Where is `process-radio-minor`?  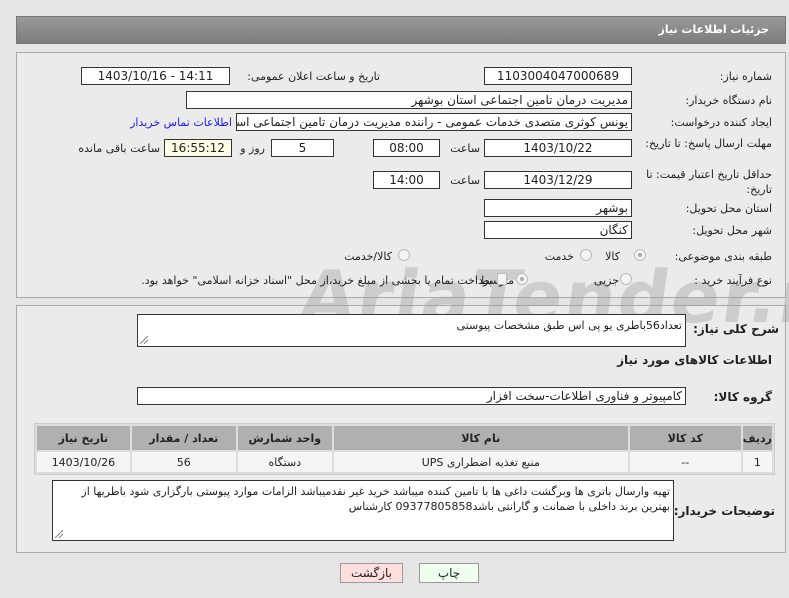 process-radio-minor is located at coordinates (626, 279).